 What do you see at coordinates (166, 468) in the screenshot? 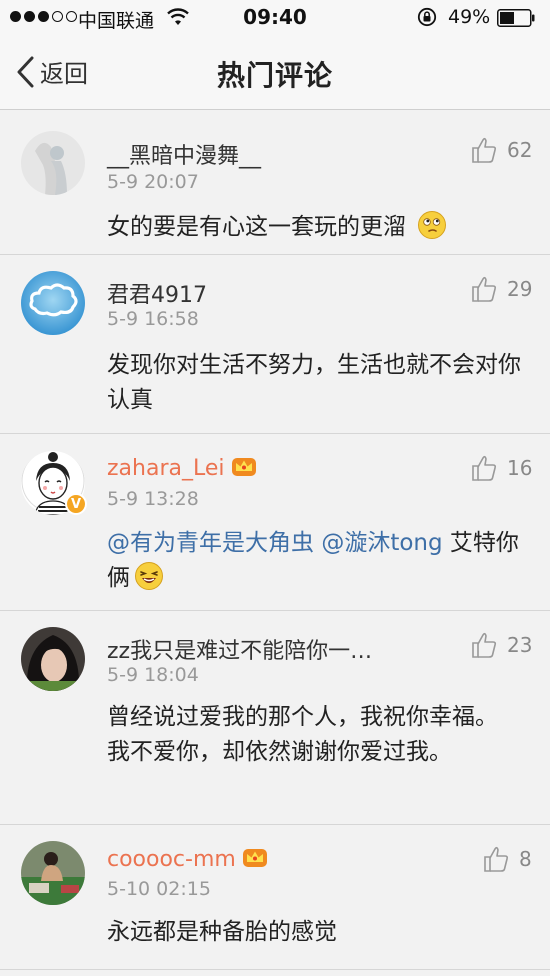
I see `username-text: zahara_Lei` at bounding box center [166, 468].